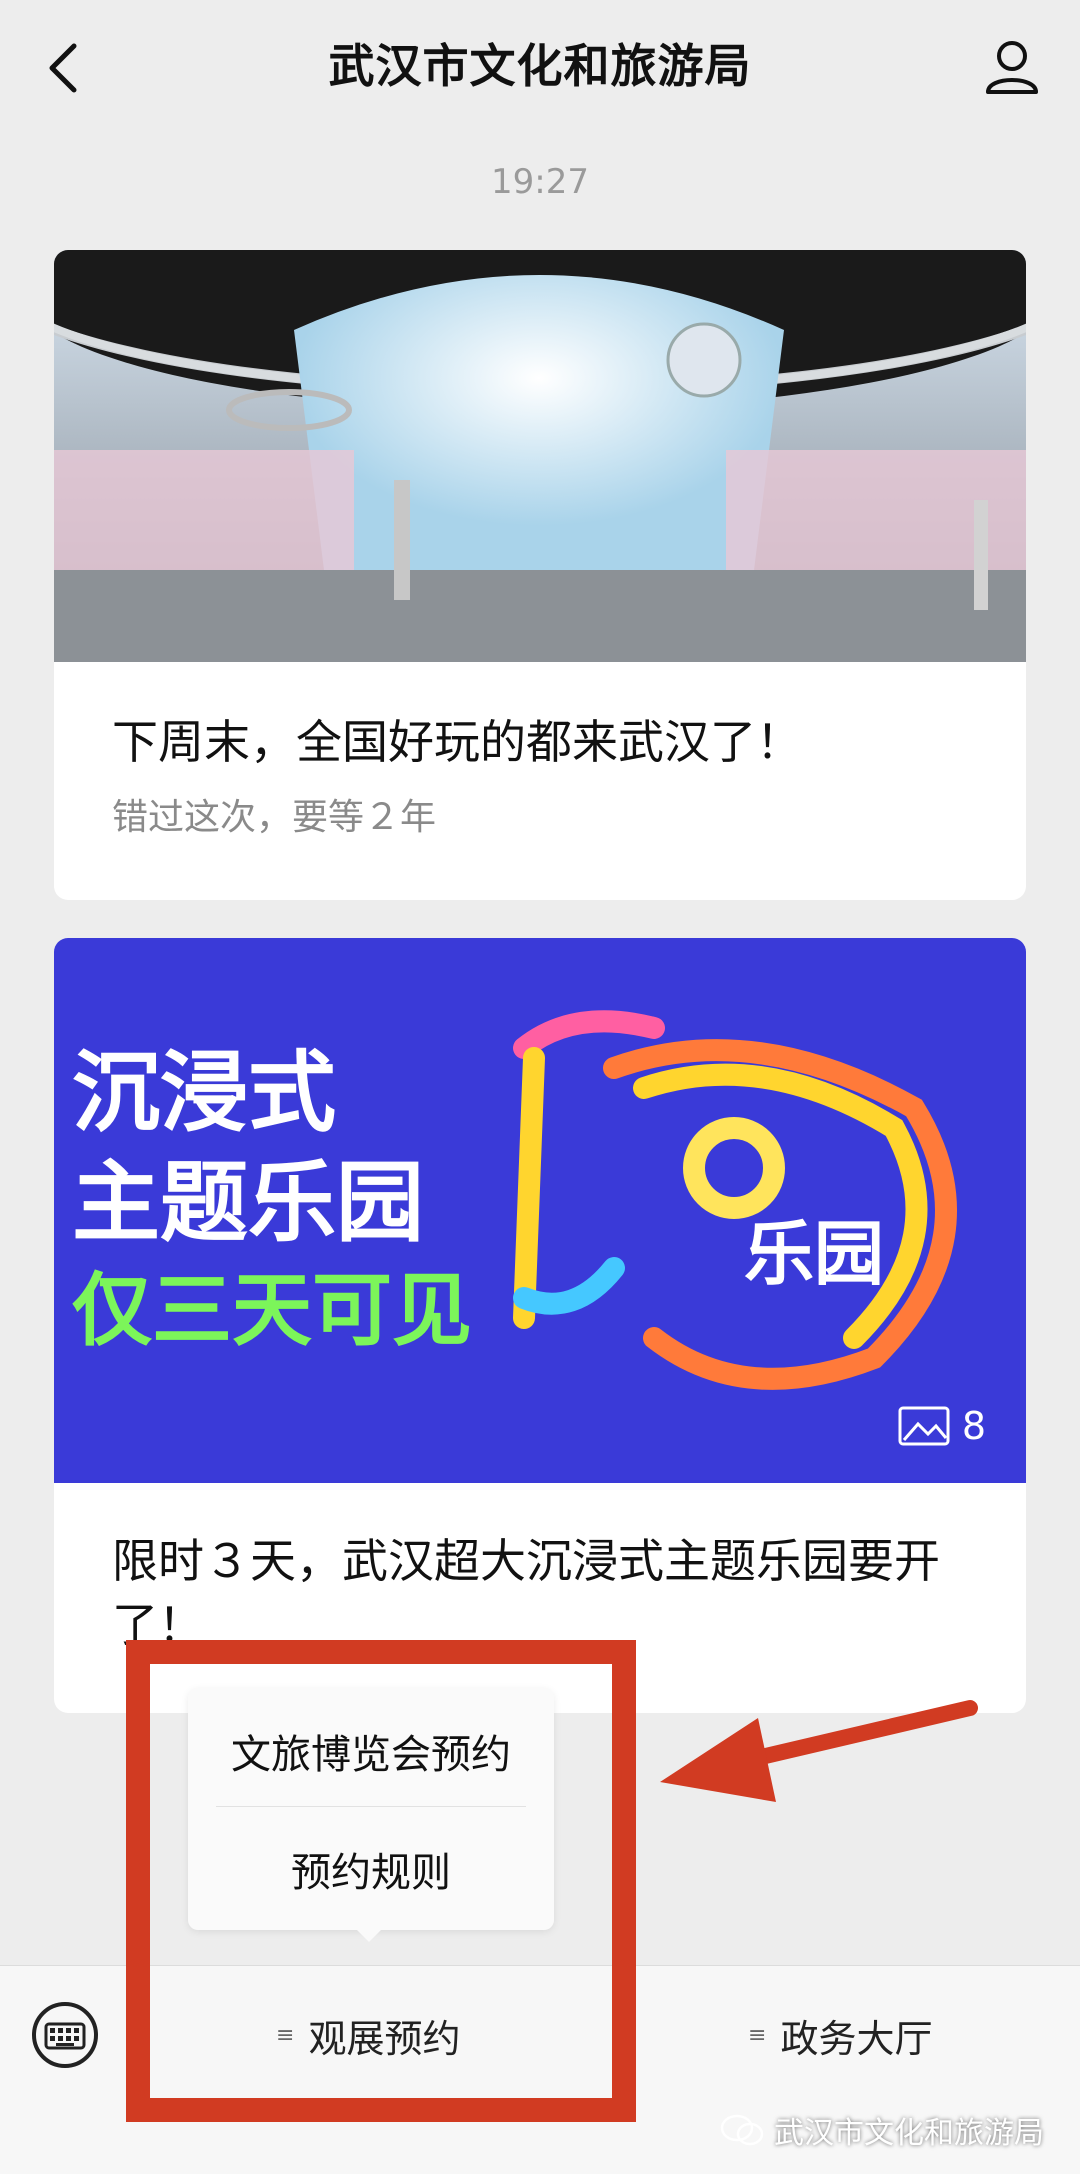 This screenshot has width=1080, height=2174. What do you see at coordinates (381, 1881) in the screenshot?
I see `highlight-box` at bounding box center [381, 1881].